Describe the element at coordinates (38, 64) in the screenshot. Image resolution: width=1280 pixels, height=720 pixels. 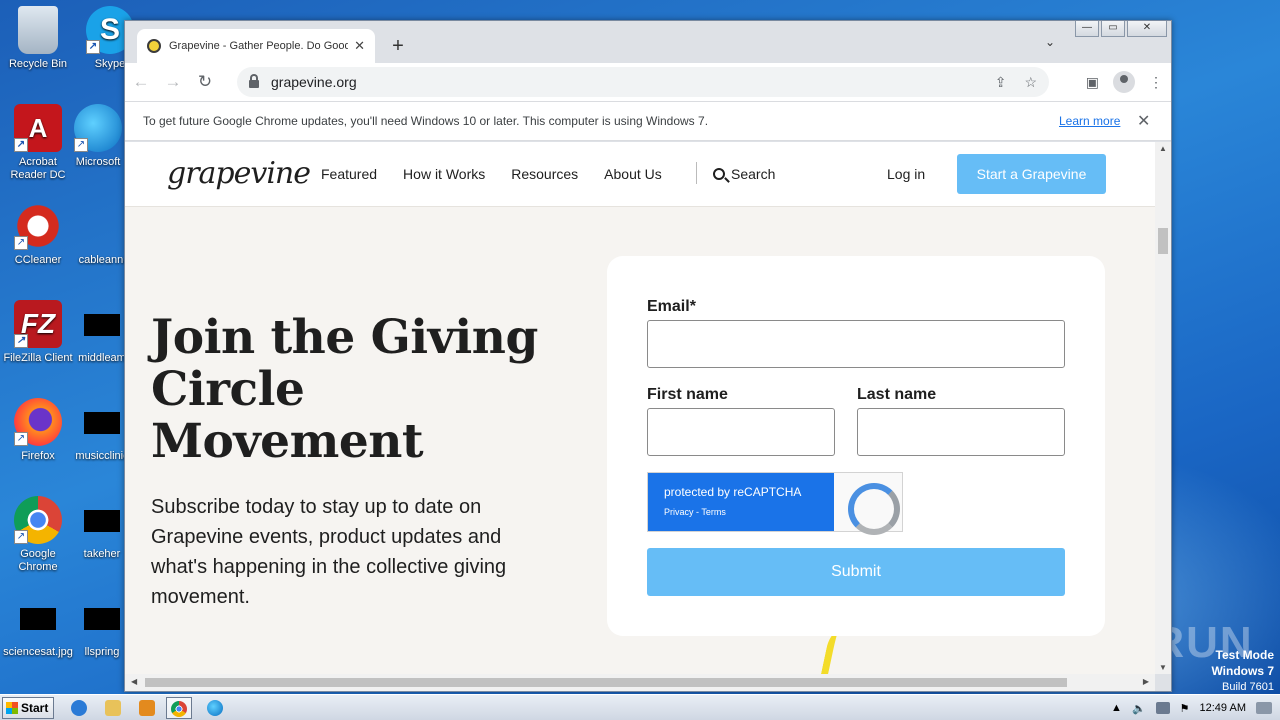
I see `desktop-icon-label: Recycle Bin` at that location.